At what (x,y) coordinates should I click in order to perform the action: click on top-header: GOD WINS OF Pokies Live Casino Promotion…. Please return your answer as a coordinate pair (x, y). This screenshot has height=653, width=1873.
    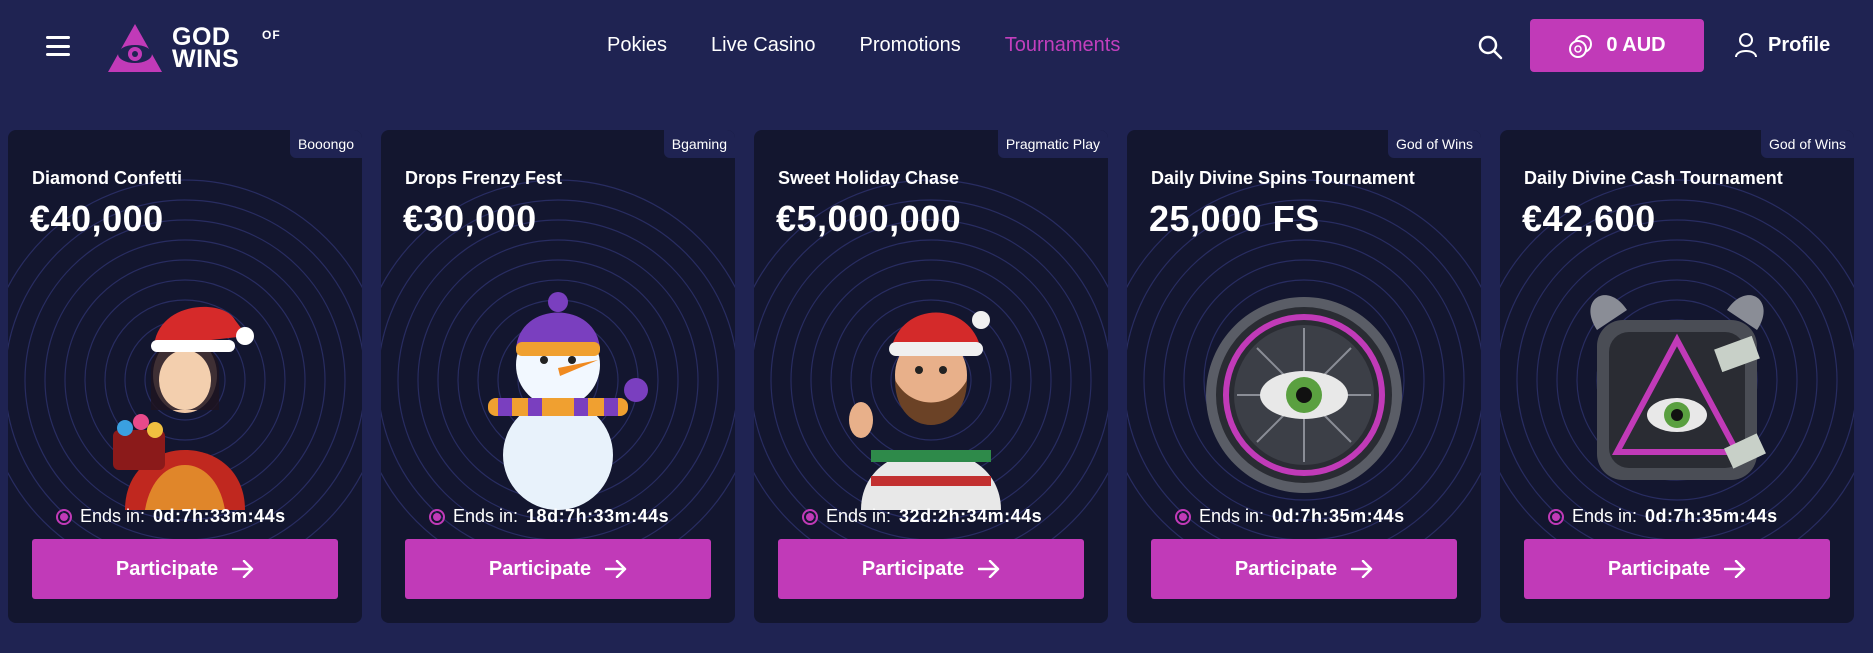
    Looking at the image, I should click on (936, 48).